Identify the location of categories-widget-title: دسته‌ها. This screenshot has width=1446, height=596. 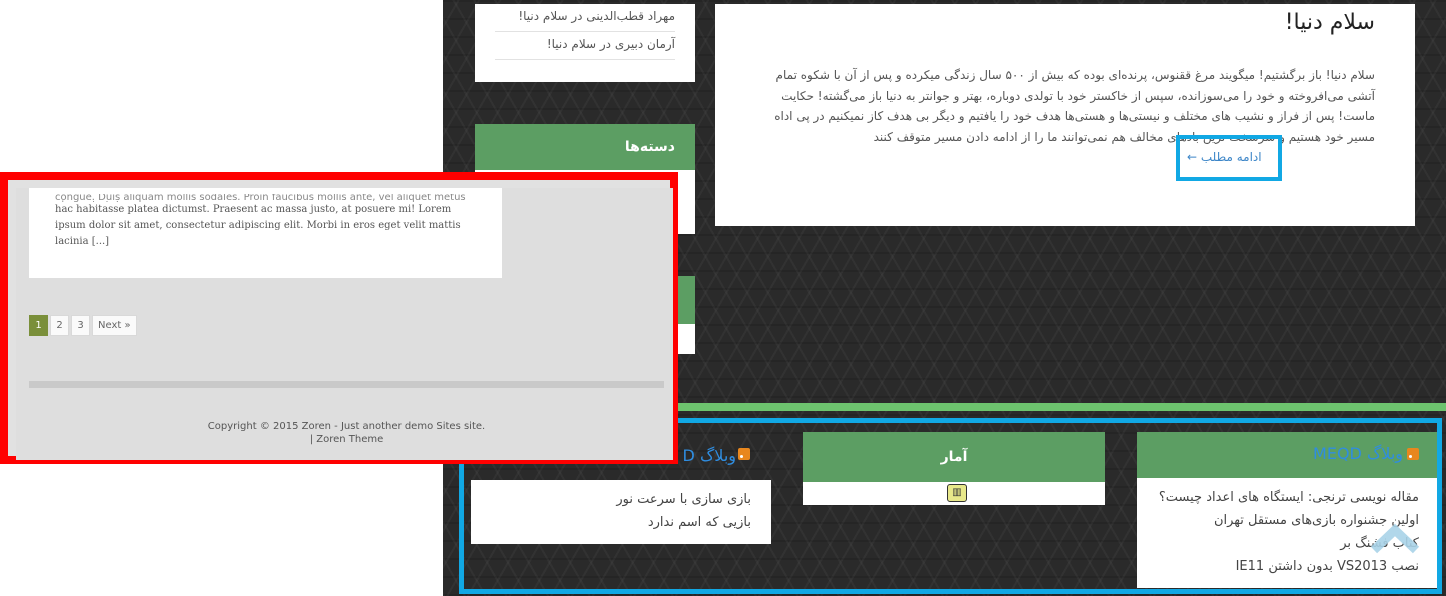
(585, 147).